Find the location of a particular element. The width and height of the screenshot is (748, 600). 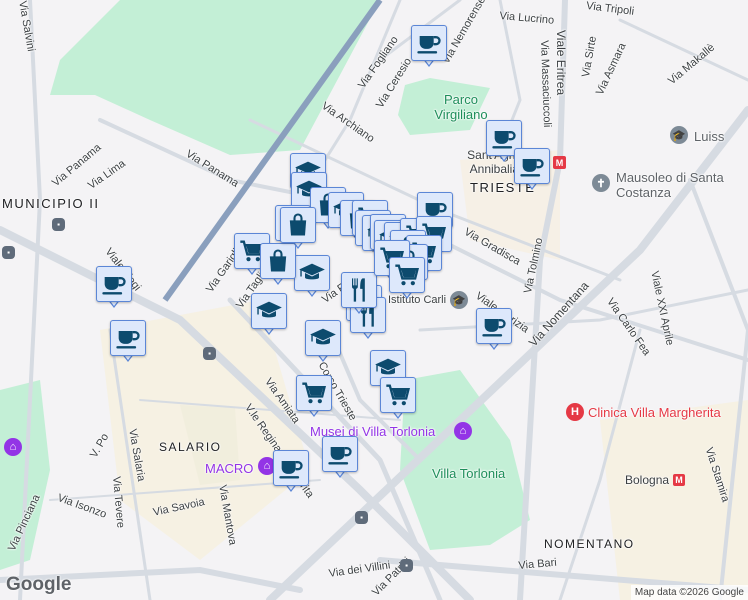

church-pin-icon: ✝ is located at coordinates (601, 183).